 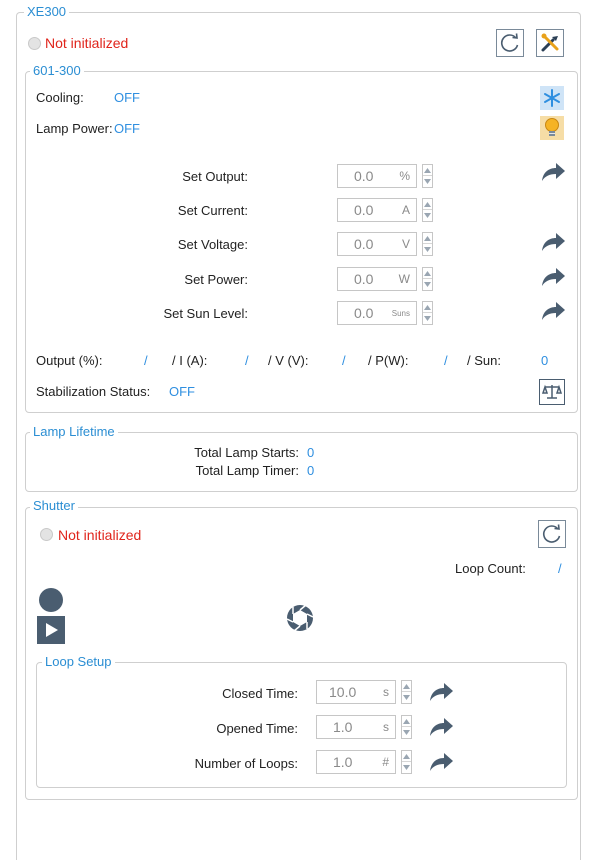 What do you see at coordinates (441, 727) in the screenshot?
I see `apply-opened-time-button` at bounding box center [441, 727].